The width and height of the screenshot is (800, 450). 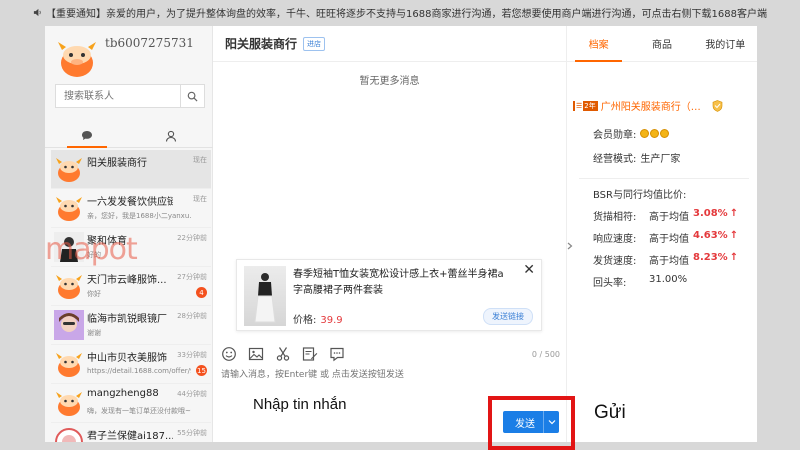 What do you see at coordinates (130, 202) in the screenshot?
I see `contact-name: 一六发发餐饮供应链` at bounding box center [130, 202].